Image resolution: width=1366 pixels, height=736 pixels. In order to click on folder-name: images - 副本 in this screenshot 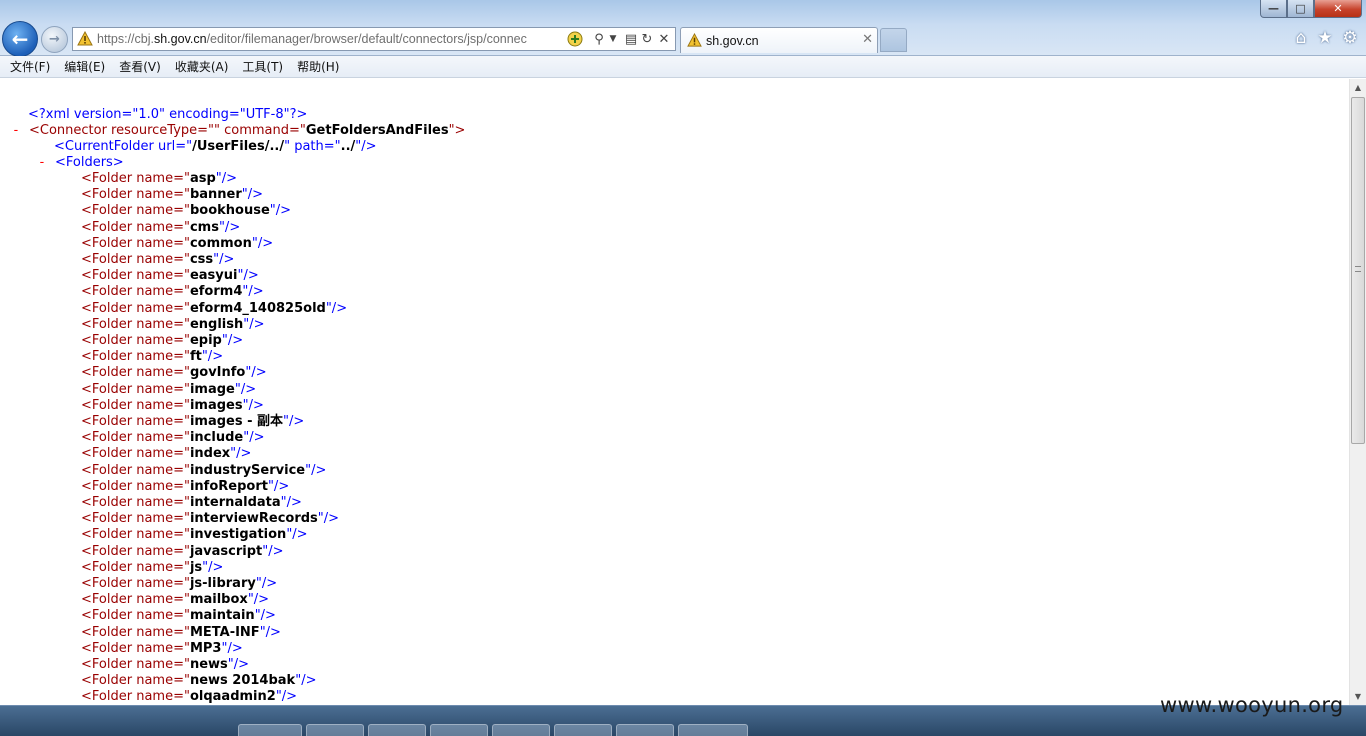, I will do `click(236, 421)`.